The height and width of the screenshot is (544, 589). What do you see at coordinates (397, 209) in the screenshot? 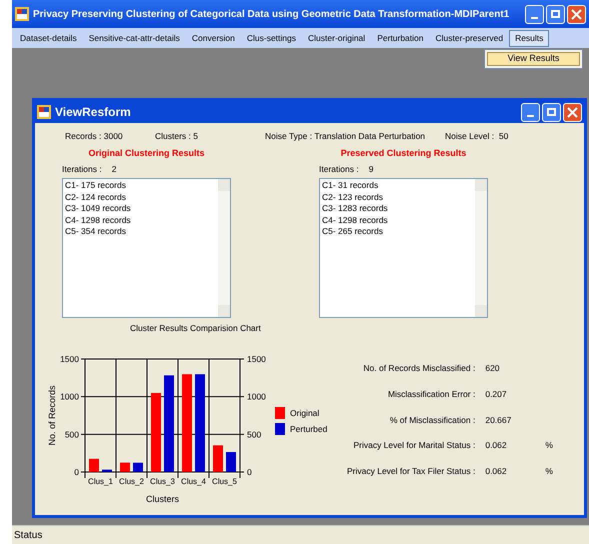
I see `list-item: C3- 1283 records` at bounding box center [397, 209].